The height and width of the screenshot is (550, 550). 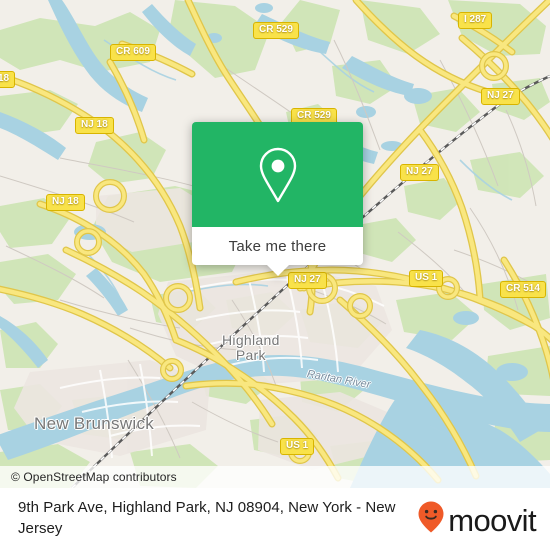 I want to click on highway-shield: CR 529, so click(x=276, y=30).